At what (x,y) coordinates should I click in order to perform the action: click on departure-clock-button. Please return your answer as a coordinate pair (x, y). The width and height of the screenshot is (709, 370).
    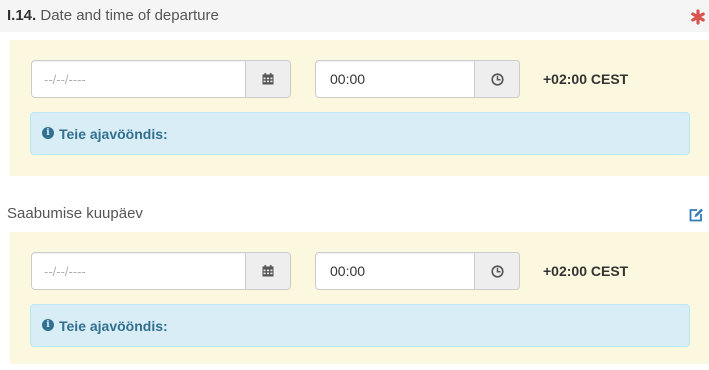
    Looking at the image, I should click on (496, 79).